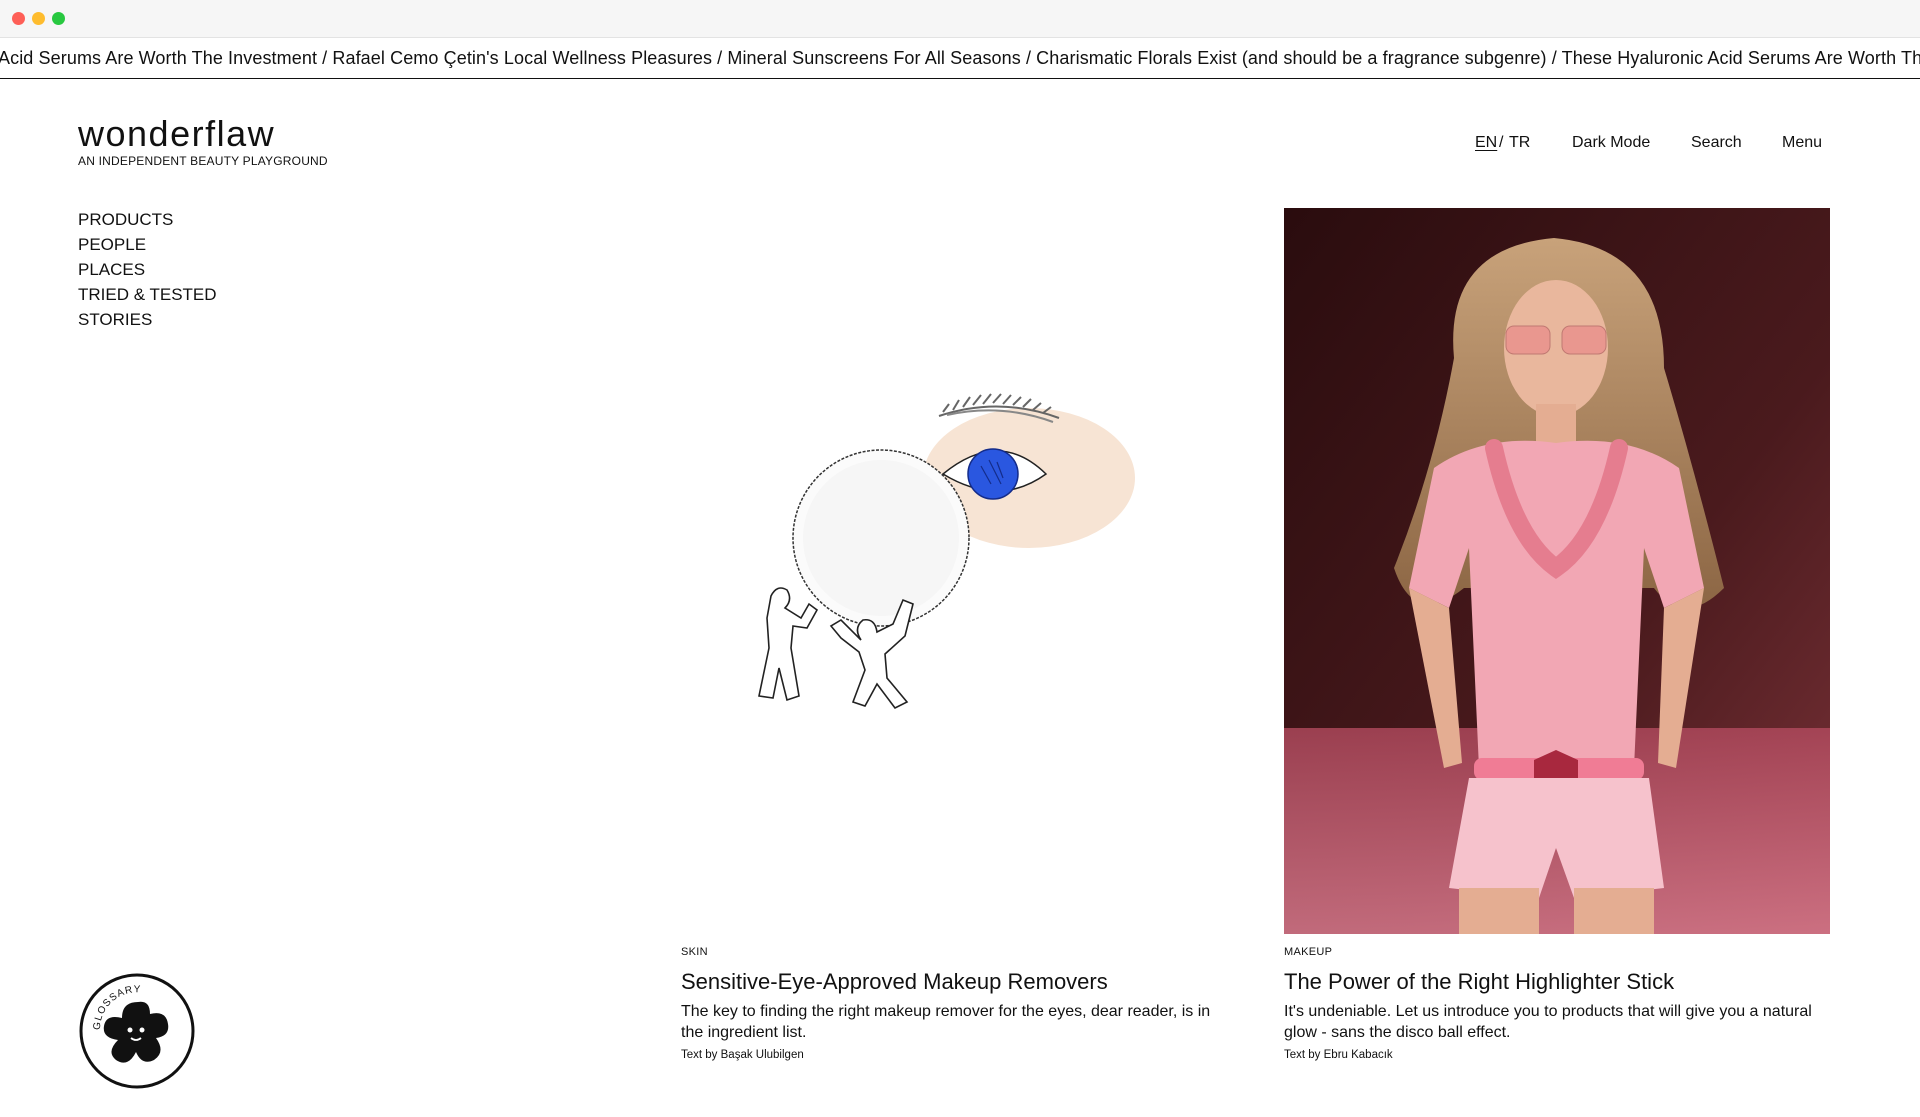 This screenshot has width=1920, height=1117. What do you see at coordinates (147, 219) in the screenshot?
I see `nav-item-products: PRODUCTS` at bounding box center [147, 219].